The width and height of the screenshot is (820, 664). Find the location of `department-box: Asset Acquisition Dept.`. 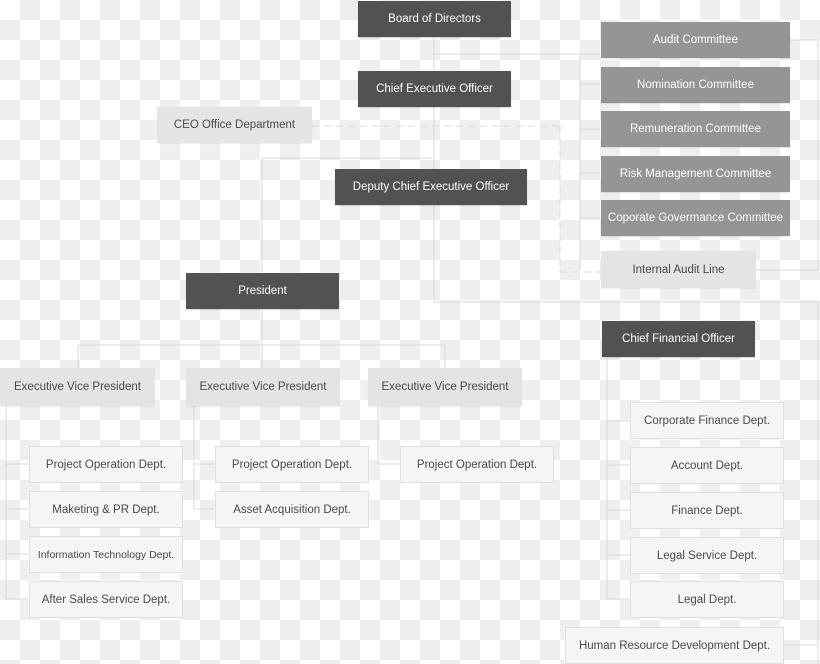

department-box: Asset Acquisition Dept. is located at coordinates (292, 509).